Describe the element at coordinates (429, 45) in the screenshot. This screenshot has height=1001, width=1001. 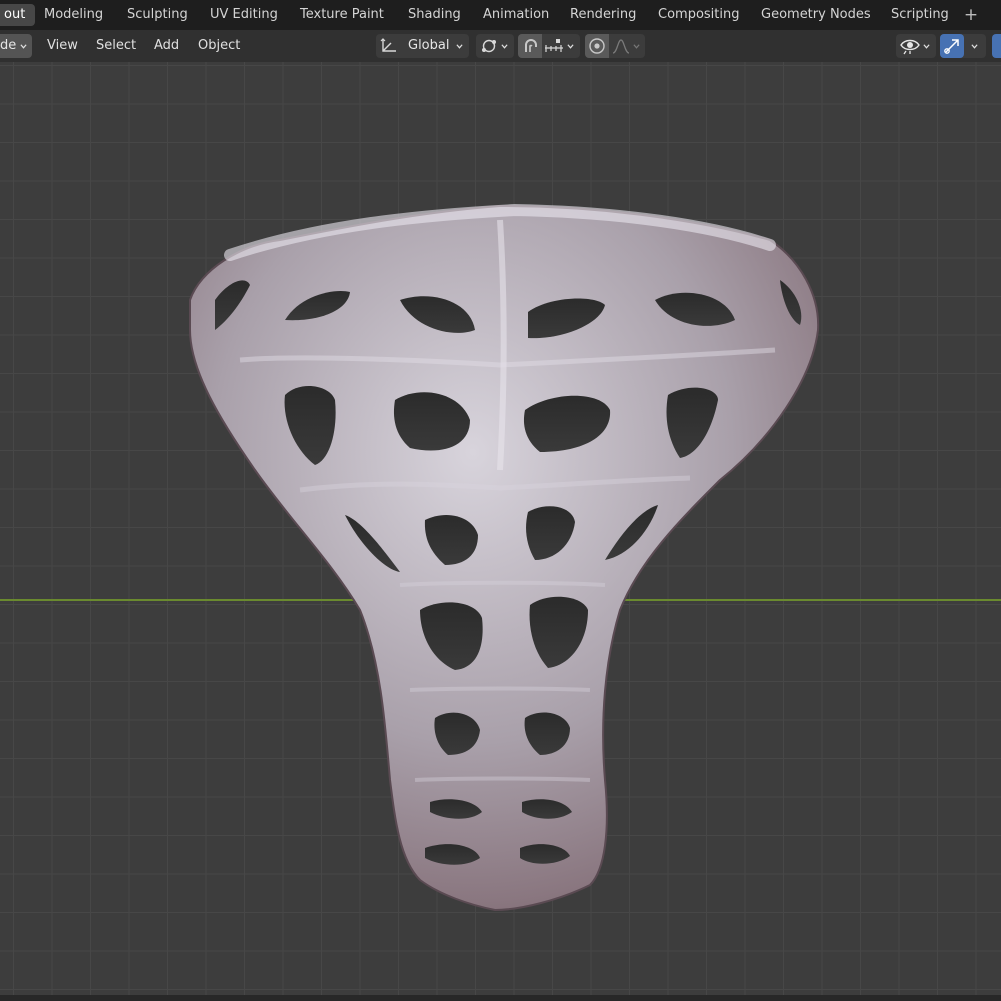
I see `transform-orientation-label: Global` at that location.